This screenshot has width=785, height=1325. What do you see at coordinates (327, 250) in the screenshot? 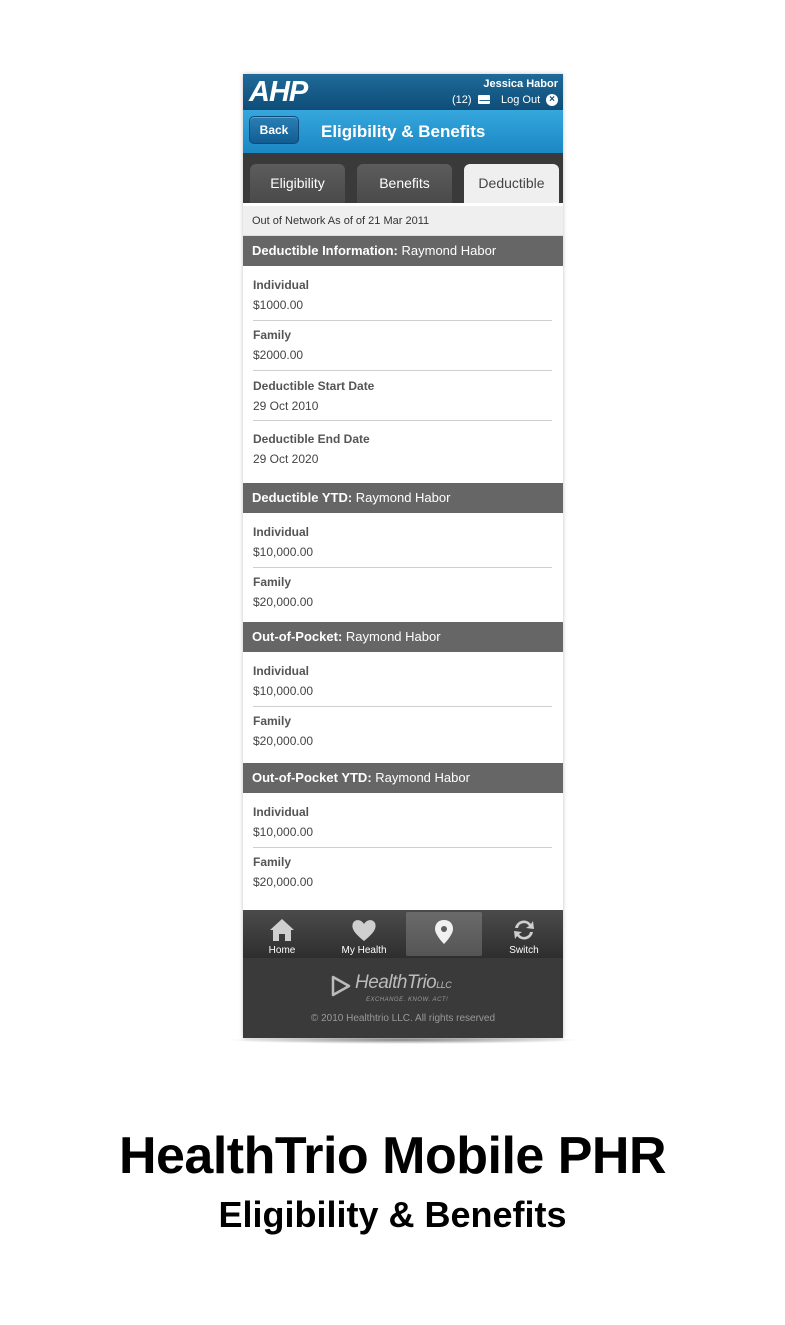
I see `section-title: Deductible Information:` at bounding box center [327, 250].